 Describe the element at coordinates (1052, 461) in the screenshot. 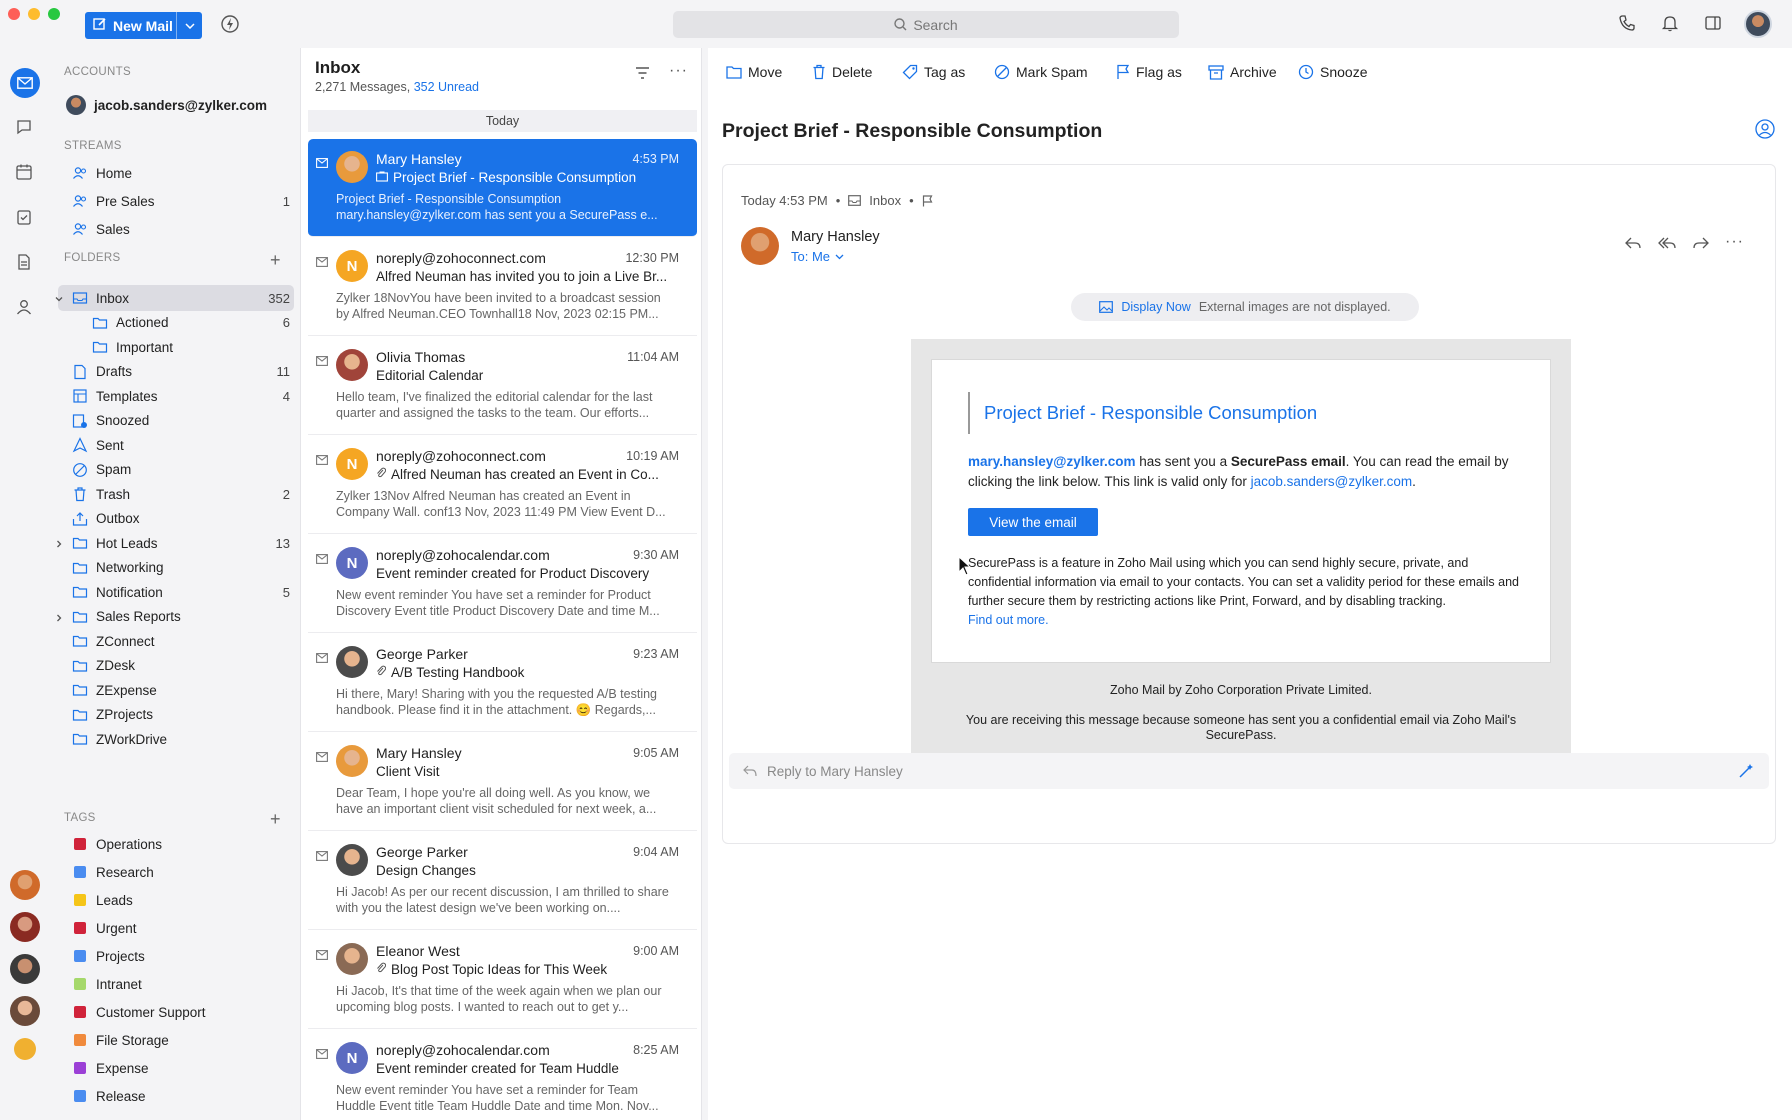

I see `sender-email-link: mary.hansley@zylker.com` at that location.